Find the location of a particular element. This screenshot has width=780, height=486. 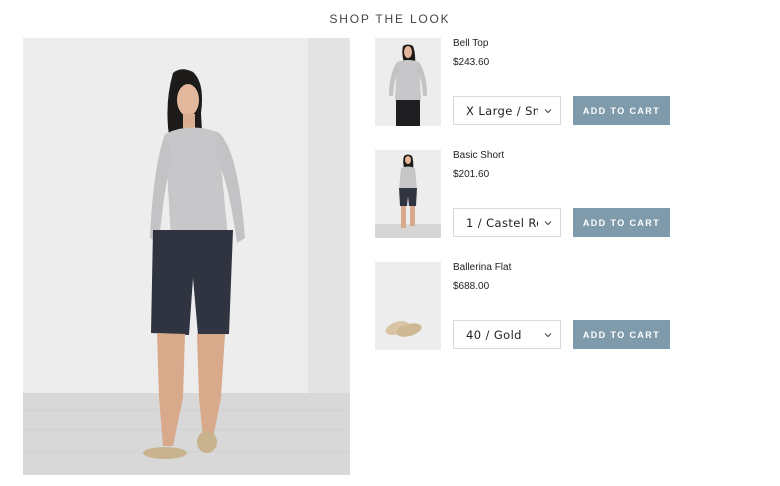

variant-select: 1 / Castel Roc is located at coordinates (507, 222).